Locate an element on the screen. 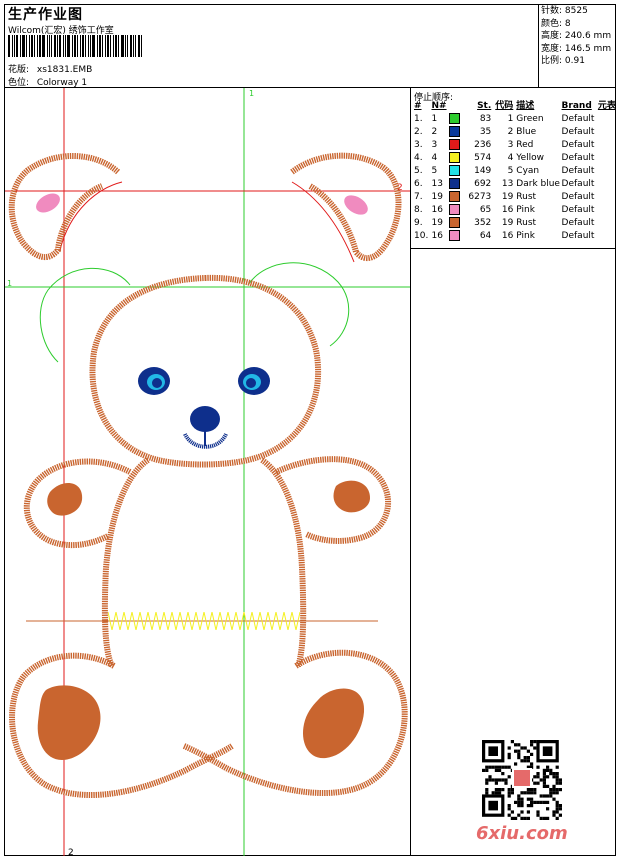 Image resolution: width=620 pixels, height=860 pixels. panel-divider is located at coordinates (410, 471).